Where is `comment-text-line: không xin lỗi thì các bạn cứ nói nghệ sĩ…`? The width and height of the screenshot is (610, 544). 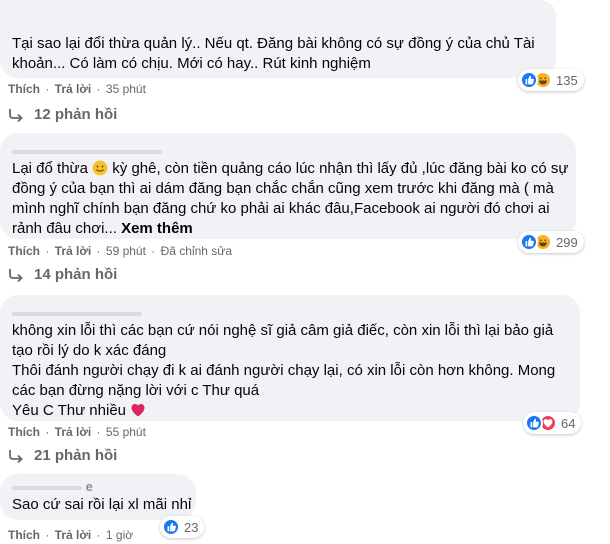 comment-text-line: không xin lỗi thì các bạn cứ nói nghệ sĩ… is located at coordinates (283, 330).